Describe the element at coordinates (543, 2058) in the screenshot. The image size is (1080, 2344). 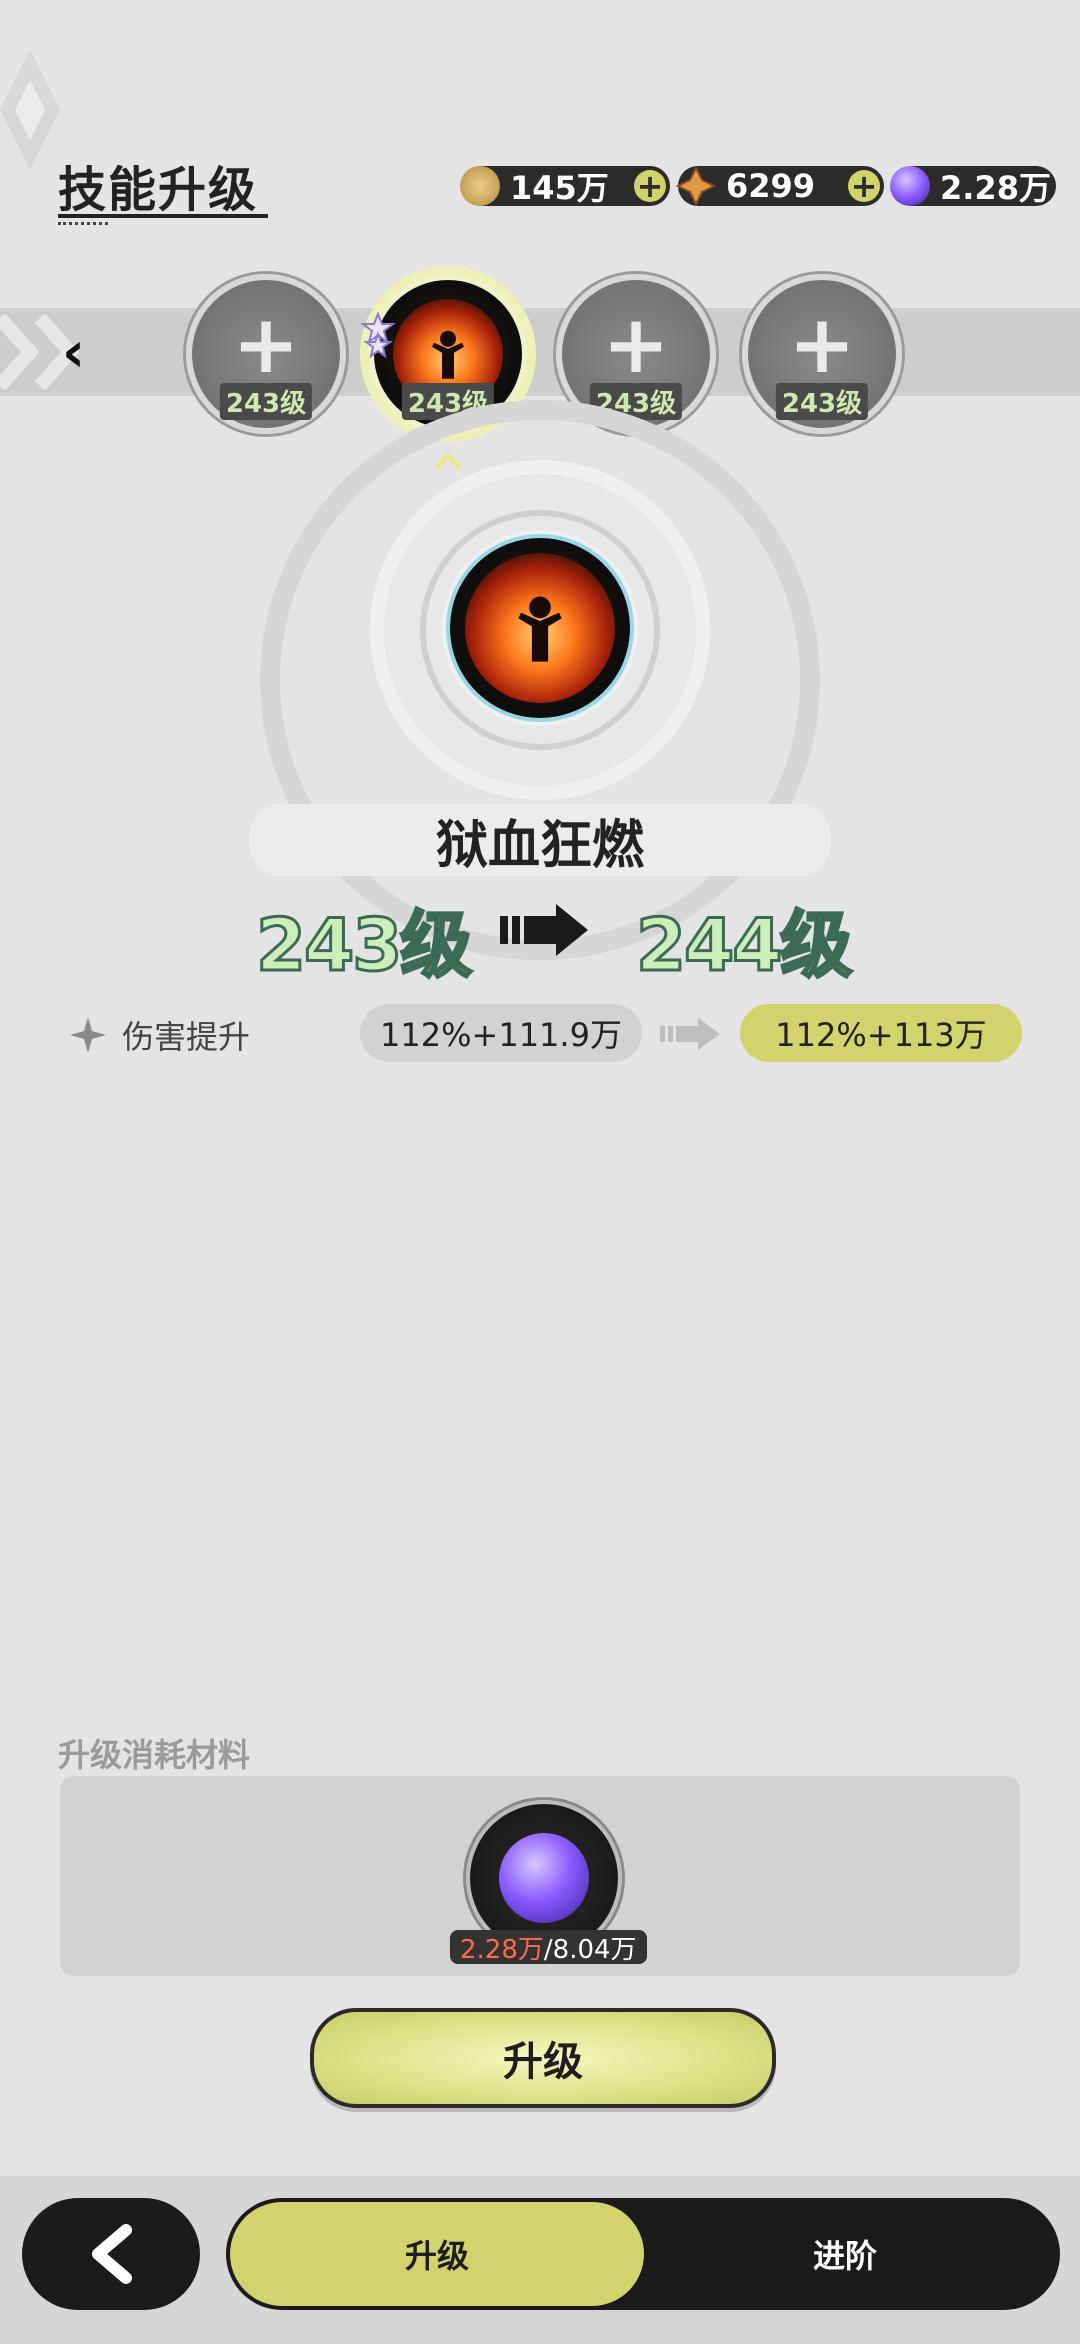
I see `upgrade-button: 升级` at that location.